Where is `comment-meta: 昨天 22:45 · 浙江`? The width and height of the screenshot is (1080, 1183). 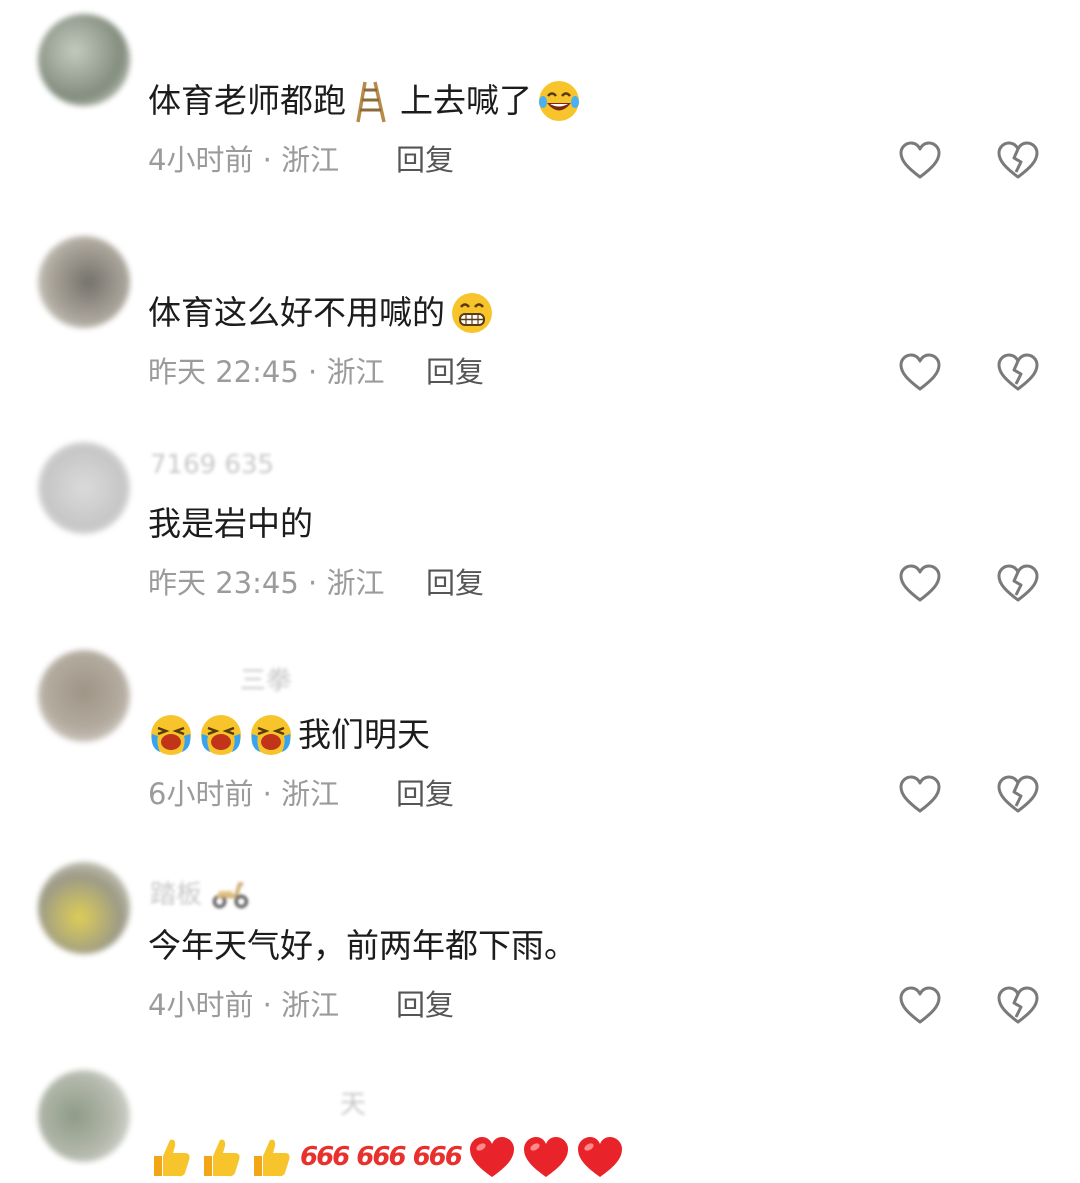
comment-meta: 昨天 22:45 · 浙江 is located at coordinates (266, 372).